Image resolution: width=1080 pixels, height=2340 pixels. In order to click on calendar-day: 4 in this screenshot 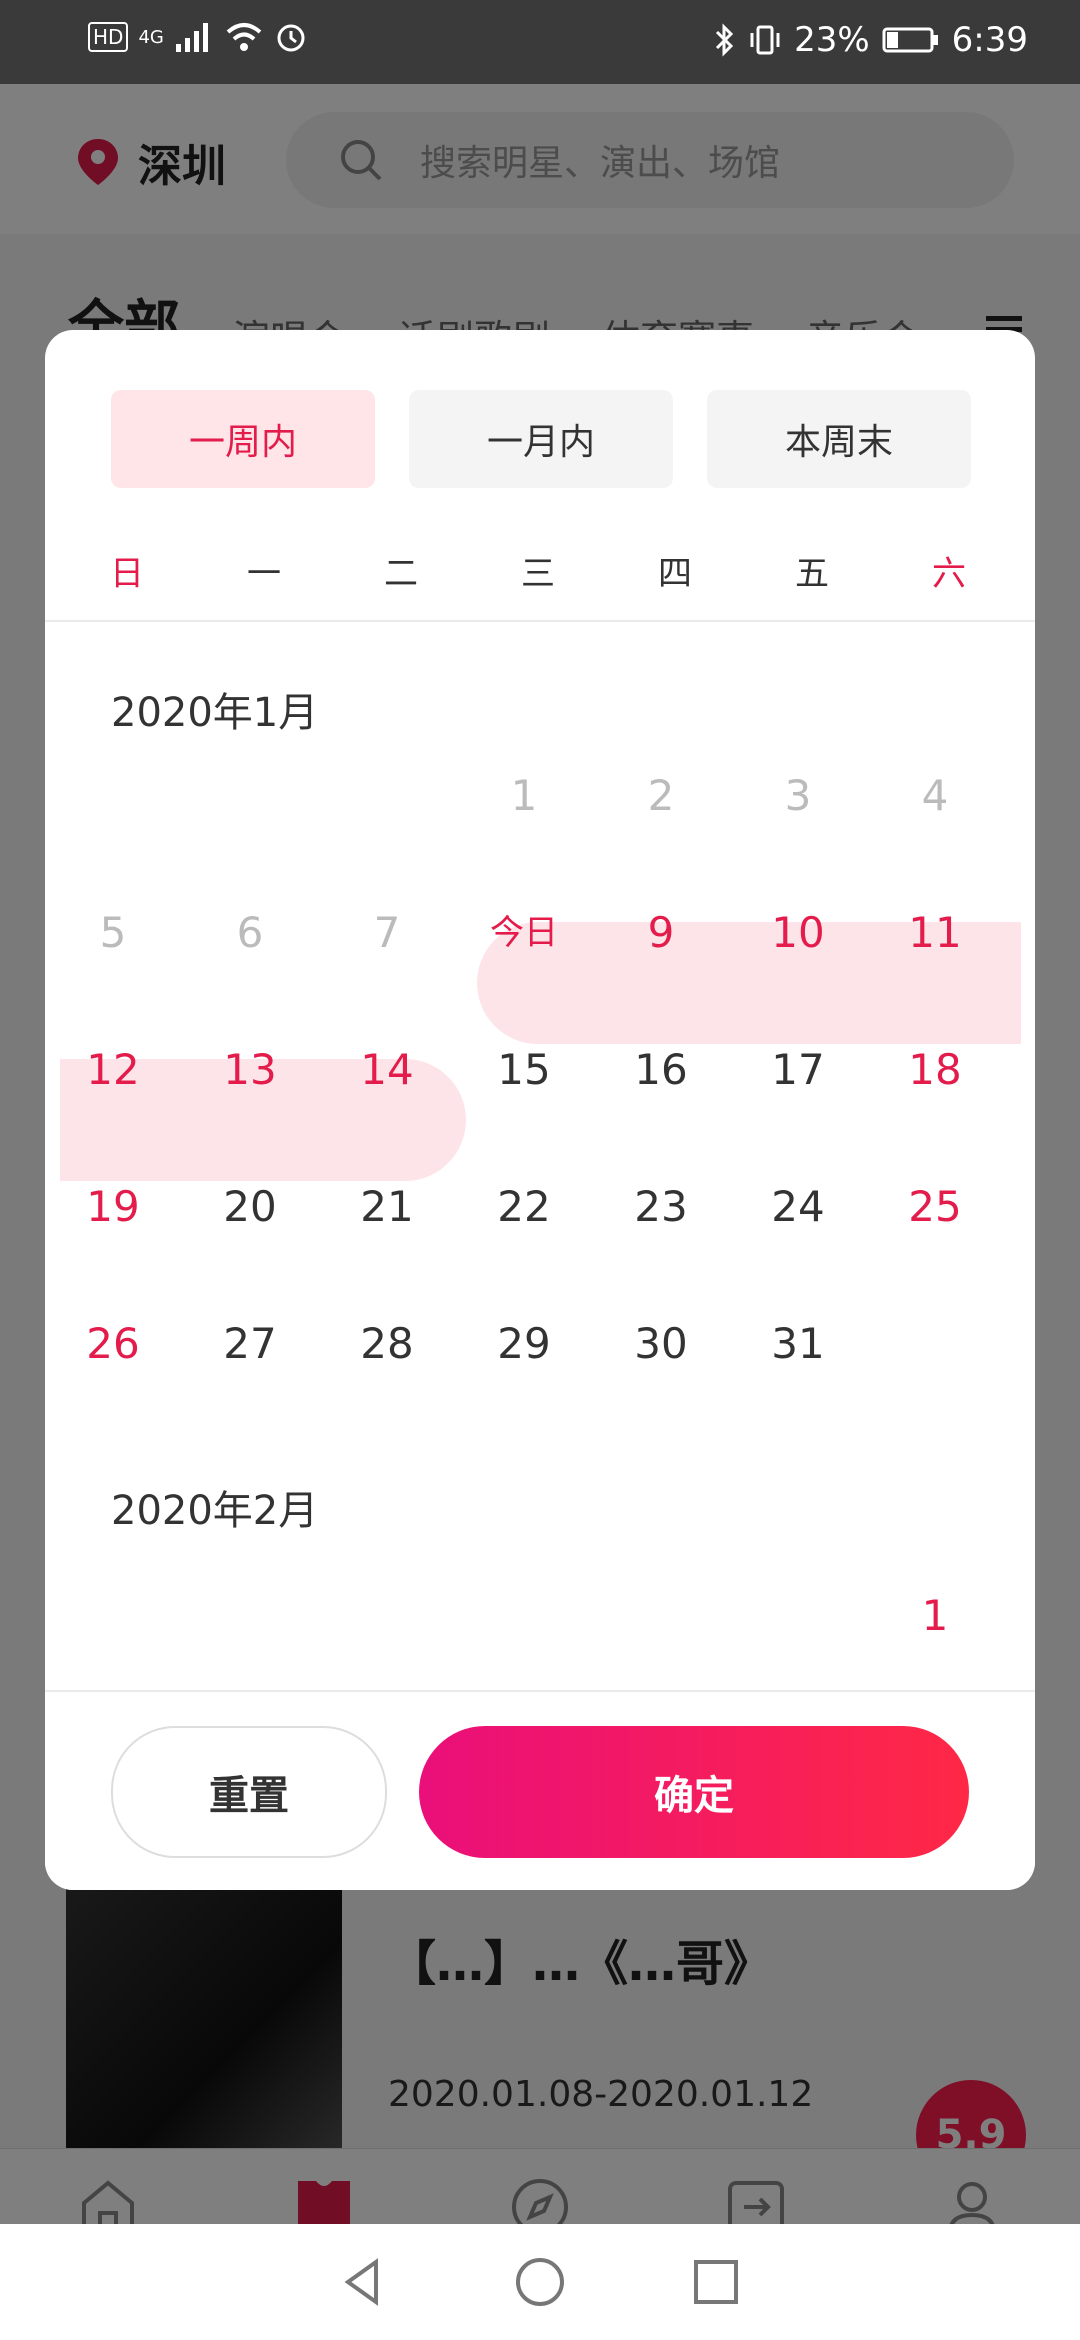, I will do `click(935, 796)`.